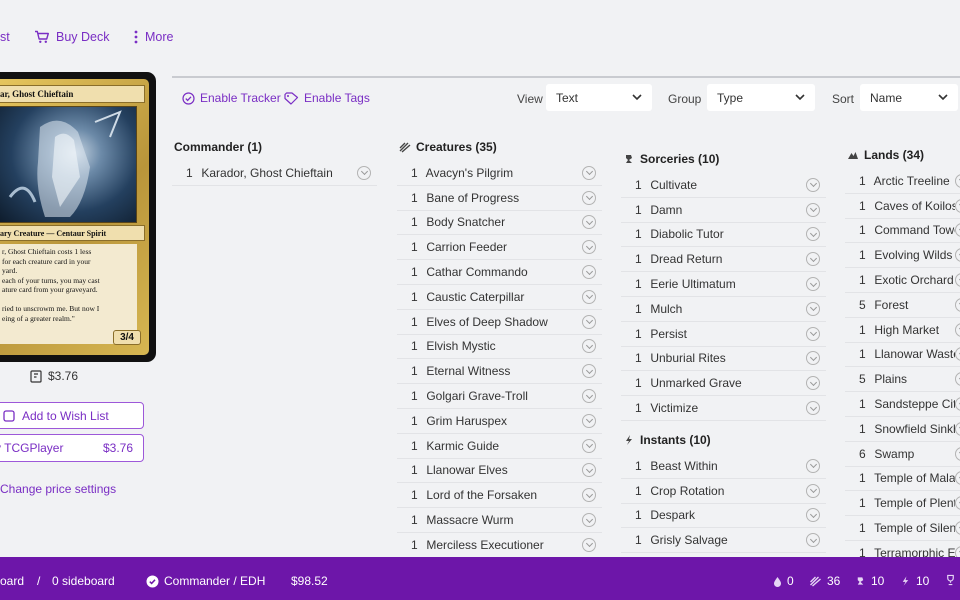 This screenshot has width=960, height=600. I want to click on card-row: 1 Exotic Orchard, so click(902, 280).